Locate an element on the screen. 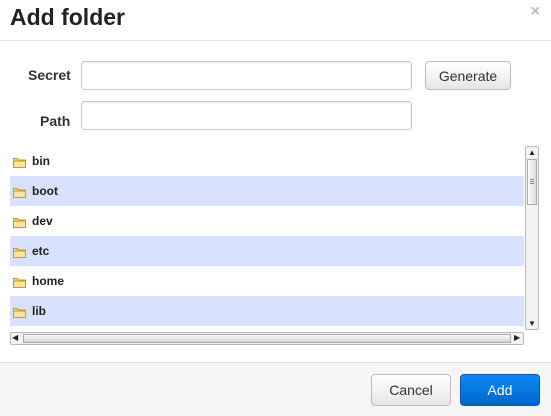  folder-row: home is located at coordinates (267, 281).